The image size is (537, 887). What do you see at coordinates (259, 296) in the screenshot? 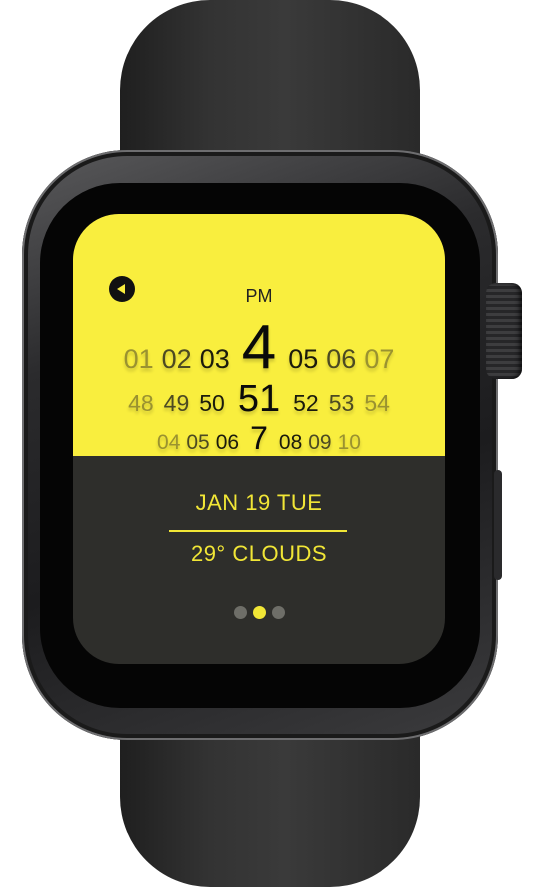
I see `ampm-label: PM` at bounding box center [259, 296].